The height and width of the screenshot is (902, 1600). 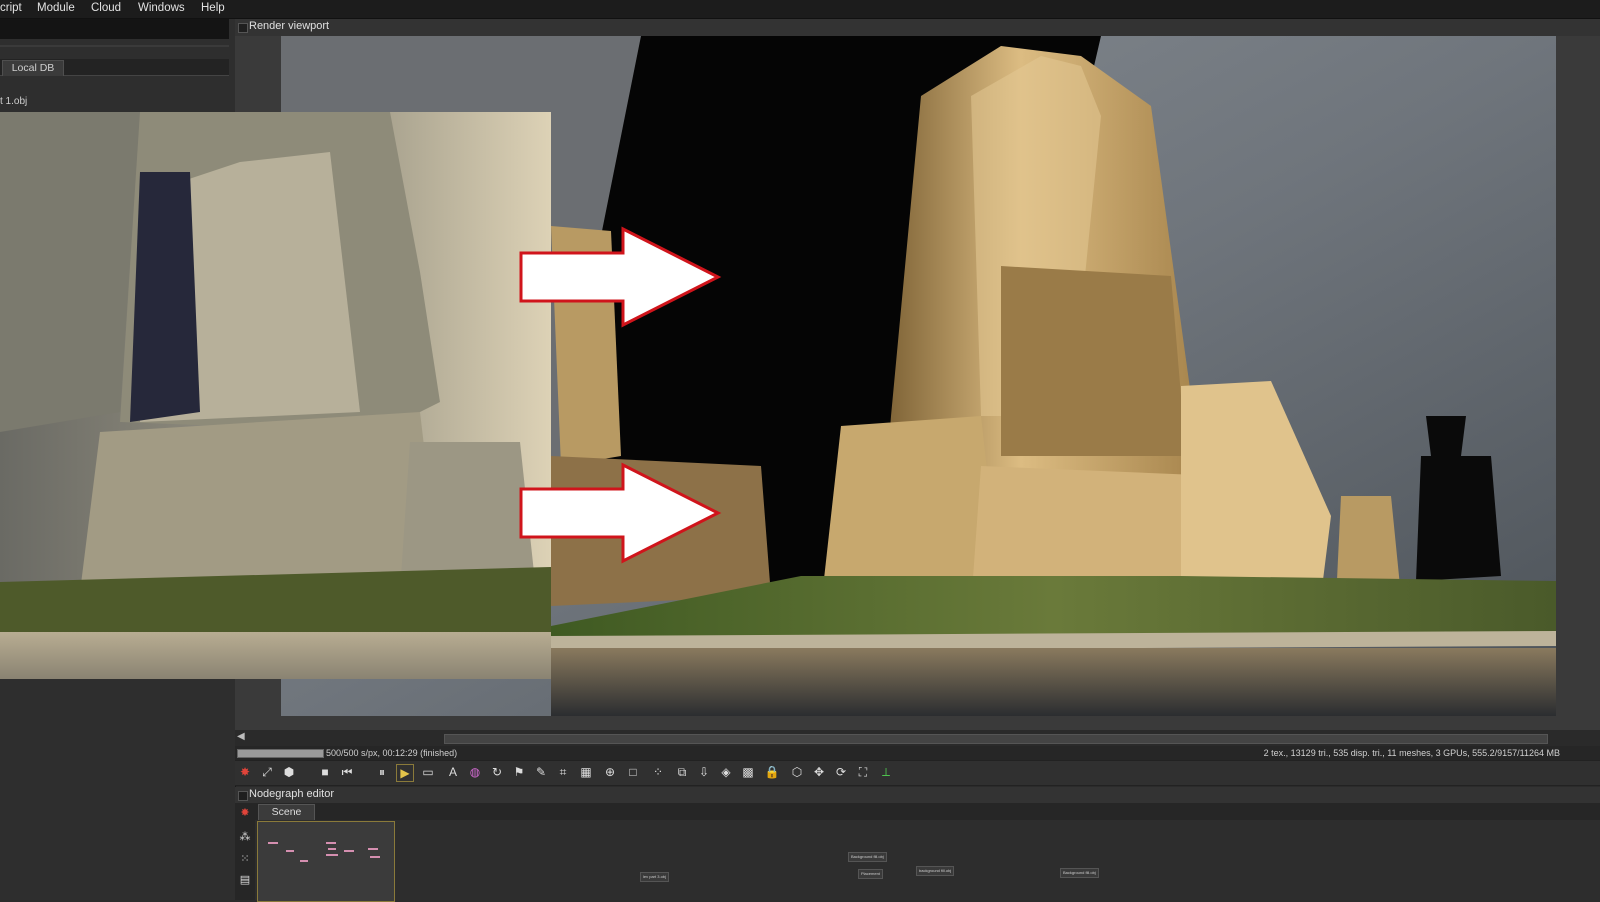 What do you see at coordinates (800, 9) in the screenshot?
I see `menu-bar: cript Module Cloud Windows Help` at bounding box center [800, 9].